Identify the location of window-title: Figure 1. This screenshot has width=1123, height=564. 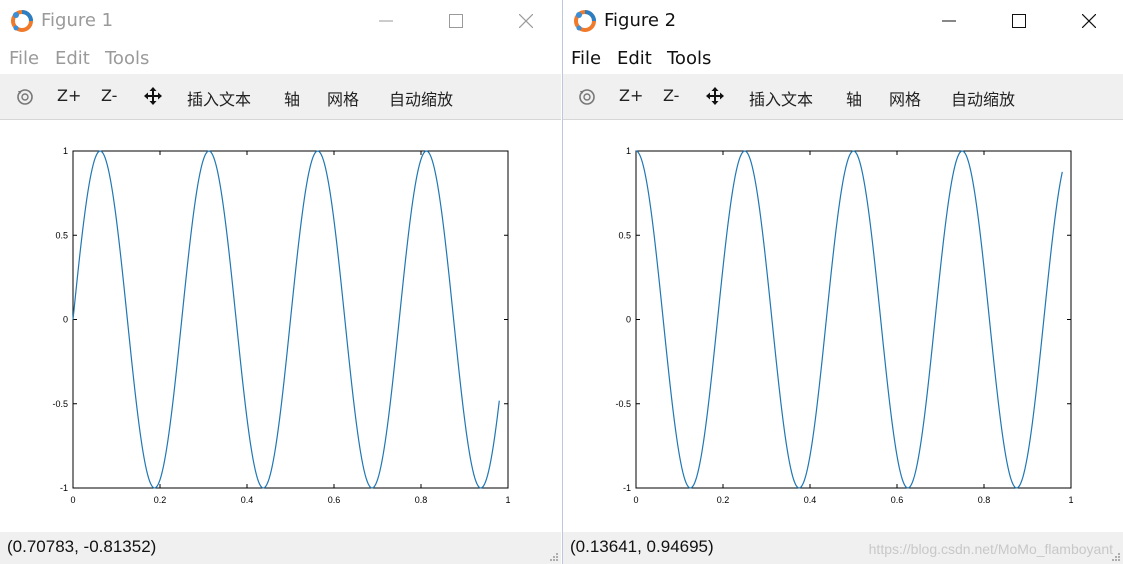
(77, 20).